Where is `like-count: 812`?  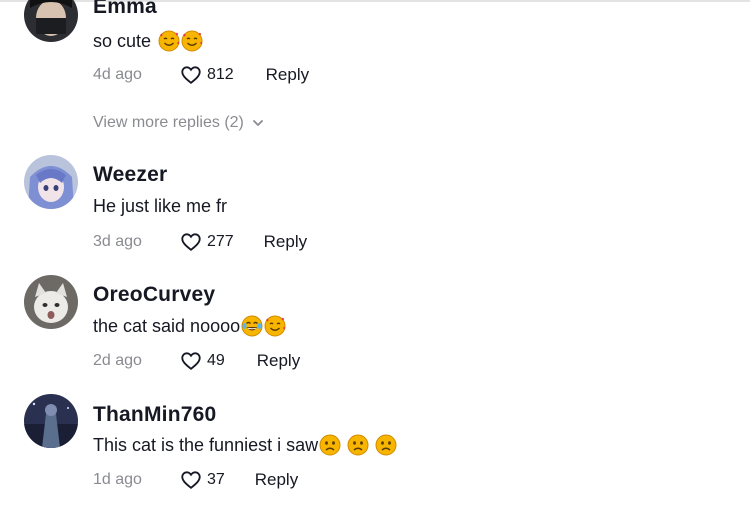 like-count: 812 is located at coordinates (220, 74).